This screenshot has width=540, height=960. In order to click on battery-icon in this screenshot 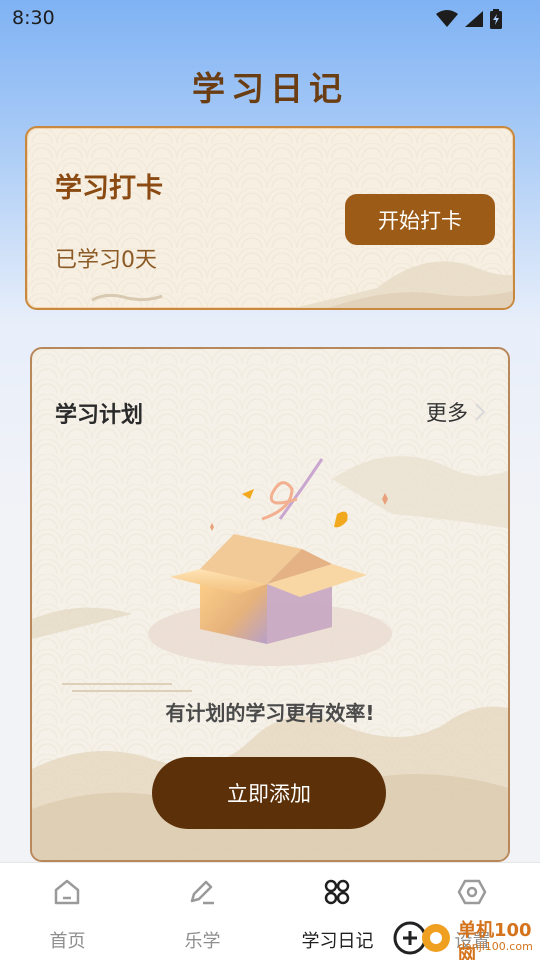, I will do `click(496, 19)`.